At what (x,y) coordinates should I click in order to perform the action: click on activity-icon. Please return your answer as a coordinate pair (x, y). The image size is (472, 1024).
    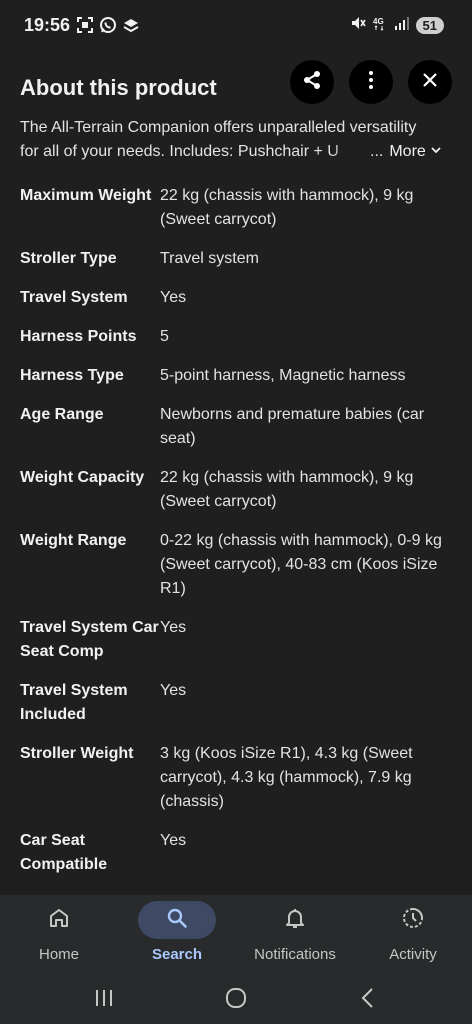
    Looking at the image, I should click on (413, 920).